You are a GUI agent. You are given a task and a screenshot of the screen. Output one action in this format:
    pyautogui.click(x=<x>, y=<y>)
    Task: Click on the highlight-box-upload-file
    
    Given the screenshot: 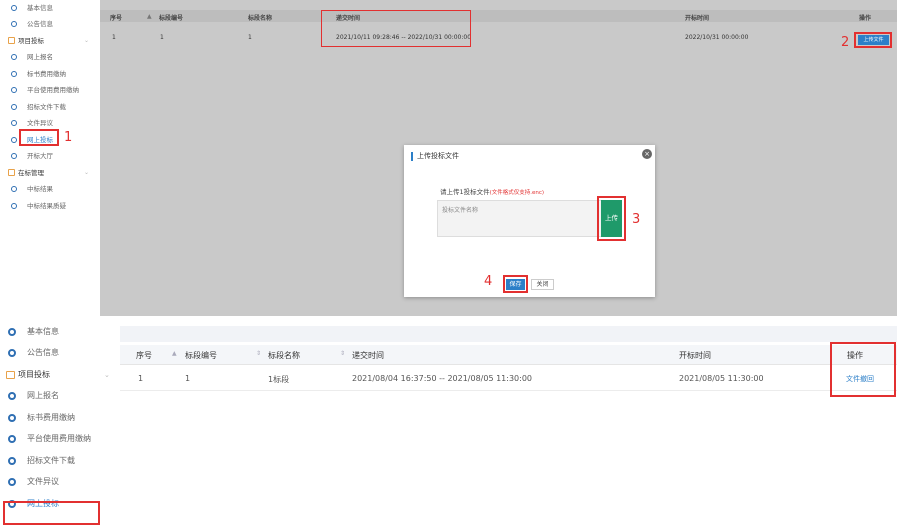 What is the action you would take?
    pyautogui.click(x=873, y=40)
    